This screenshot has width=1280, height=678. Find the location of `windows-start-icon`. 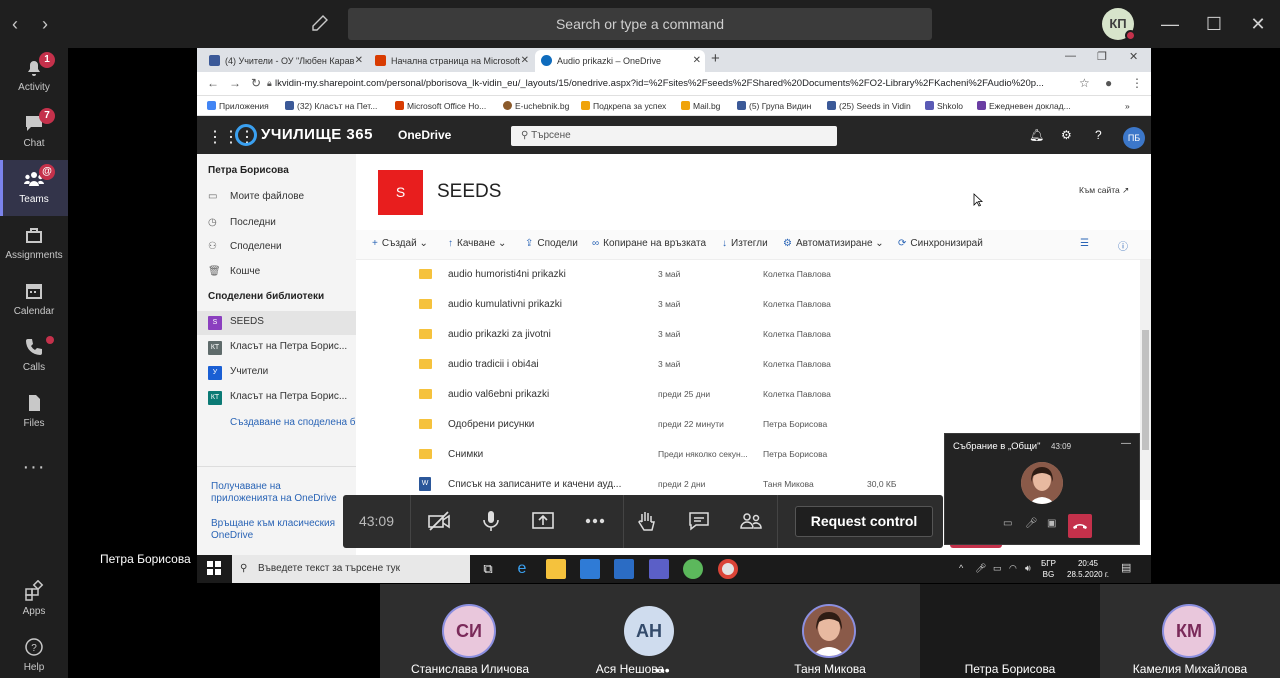

windows-start-icon is located at coordinates (214, 568).